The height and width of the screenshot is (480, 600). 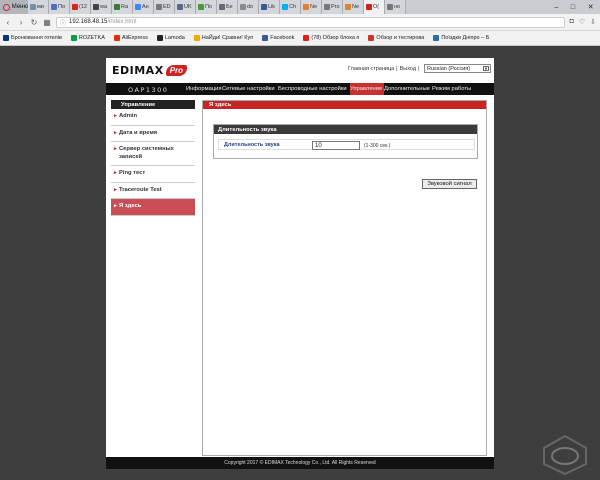 I want to click on tab-label: но, so click(x=397, y=7).